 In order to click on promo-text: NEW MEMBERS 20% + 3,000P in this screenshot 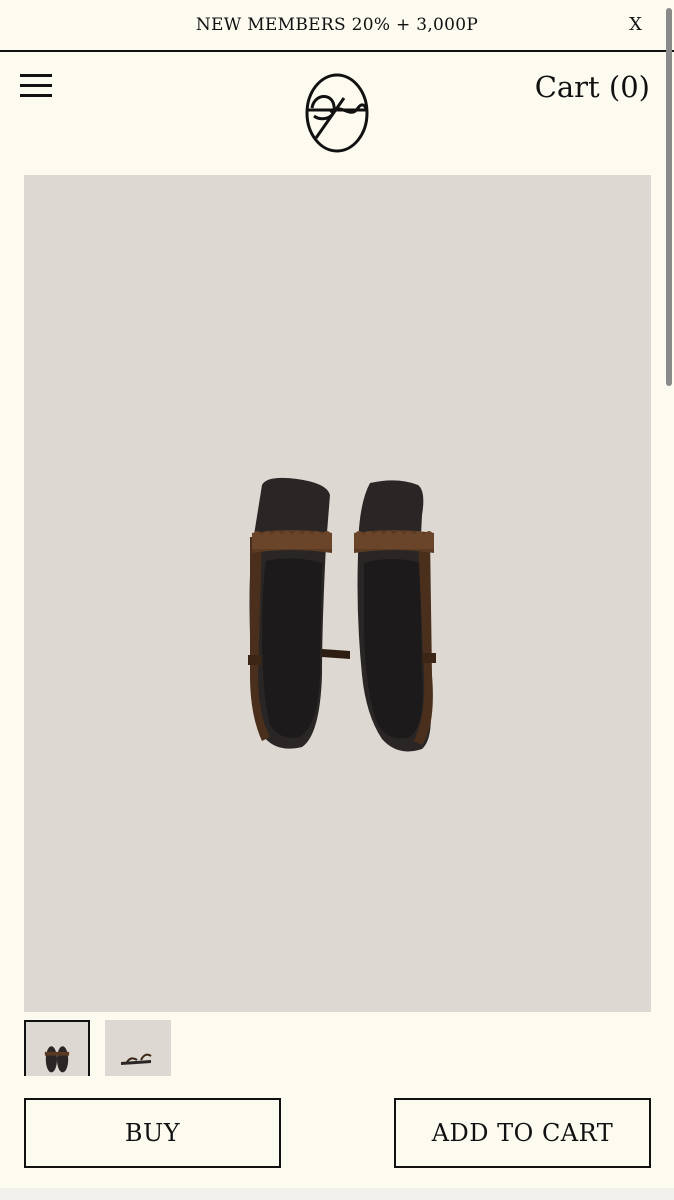, I will do `click(337, 25)`.